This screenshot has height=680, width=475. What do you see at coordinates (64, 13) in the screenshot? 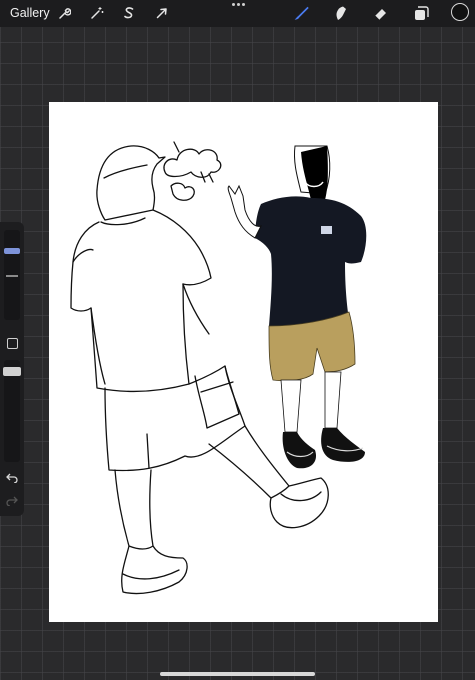
I see `wrench-icon` at bounding box center [64, 13].